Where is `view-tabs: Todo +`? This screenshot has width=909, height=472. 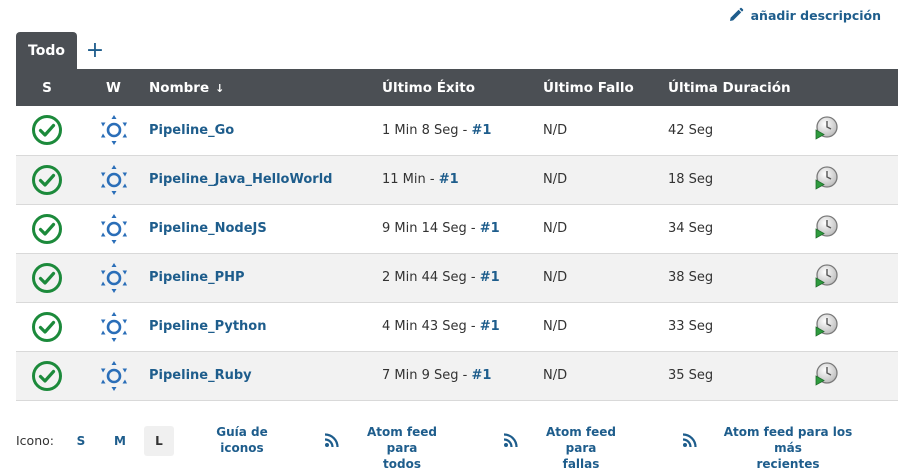
view-tabs: Todo + is located at coordinates (64, 50).